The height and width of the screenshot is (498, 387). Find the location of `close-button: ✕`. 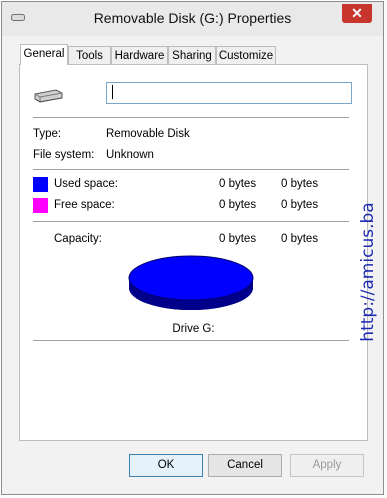

close-button: ✕ is located at coordinates (357, 13).